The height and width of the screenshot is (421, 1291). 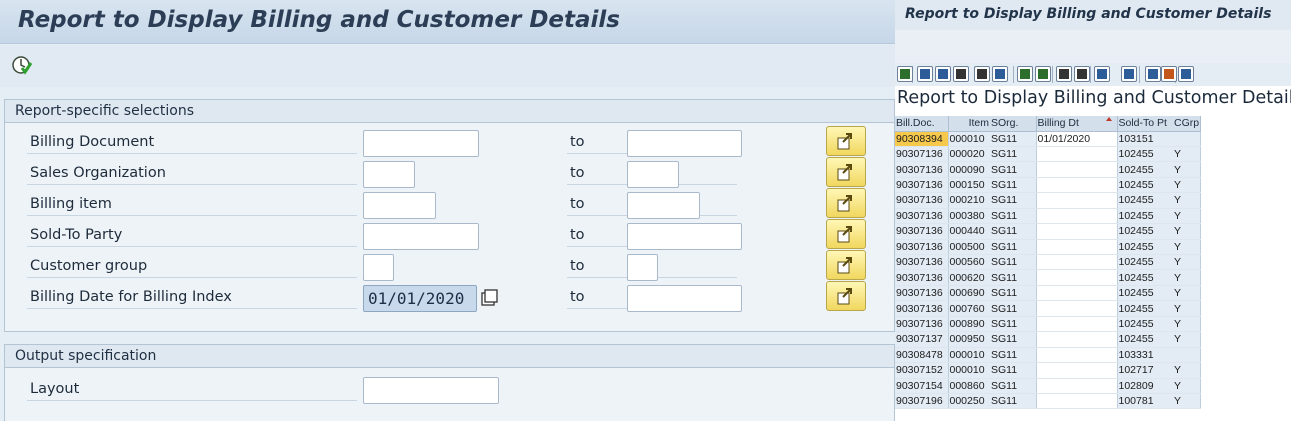 What do you see at coordinates (1102, 74) in the screenshot?
I see `export-icon` at bounding box center [1102, 74].